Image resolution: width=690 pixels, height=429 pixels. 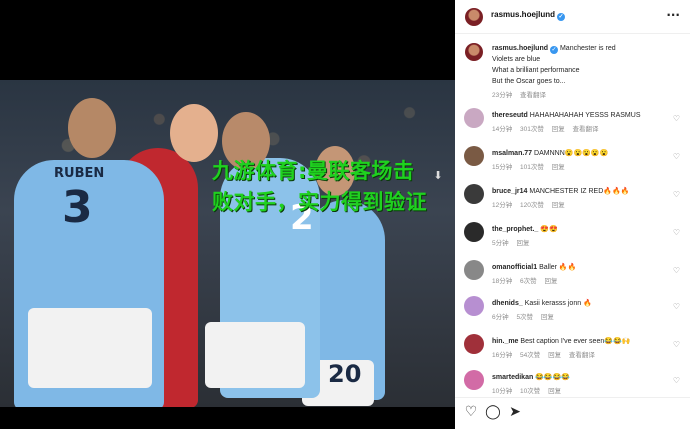 I want to click on comment-likes: 10次赞, so click(x=530, y=391).